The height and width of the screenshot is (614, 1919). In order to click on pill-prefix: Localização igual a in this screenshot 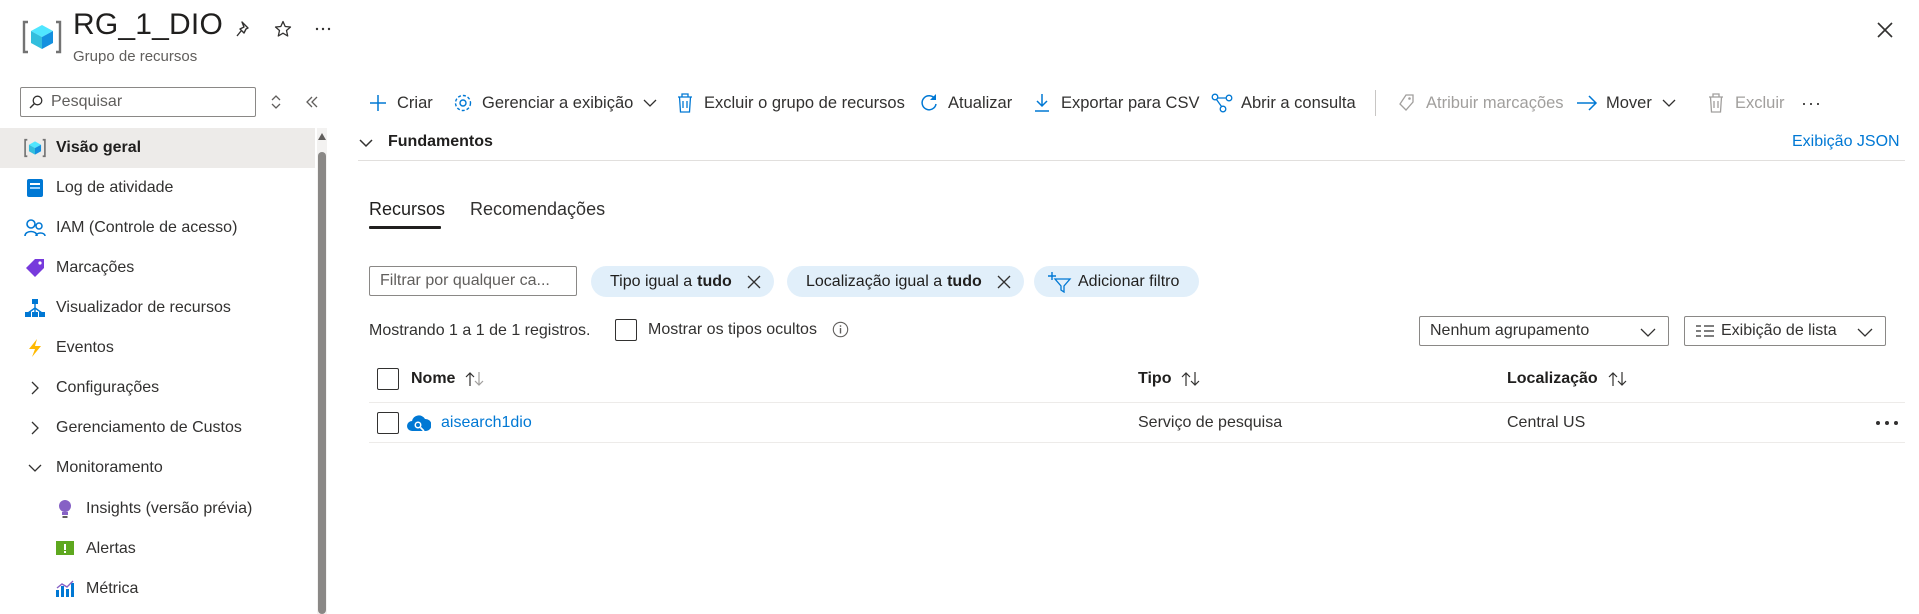, I will do `click(874, 281)`.